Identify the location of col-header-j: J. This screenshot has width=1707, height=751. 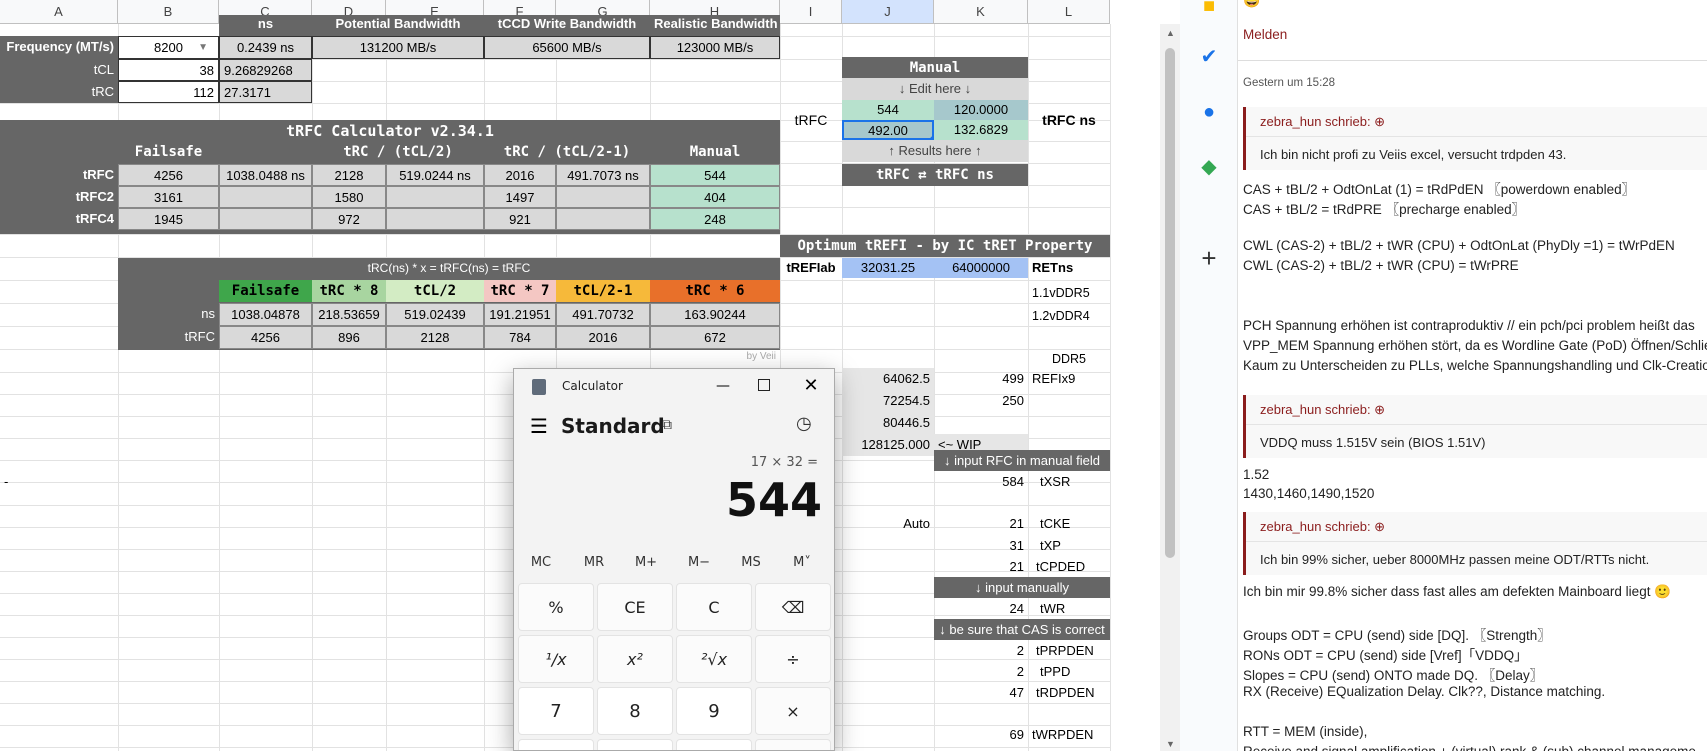
(888, 12).